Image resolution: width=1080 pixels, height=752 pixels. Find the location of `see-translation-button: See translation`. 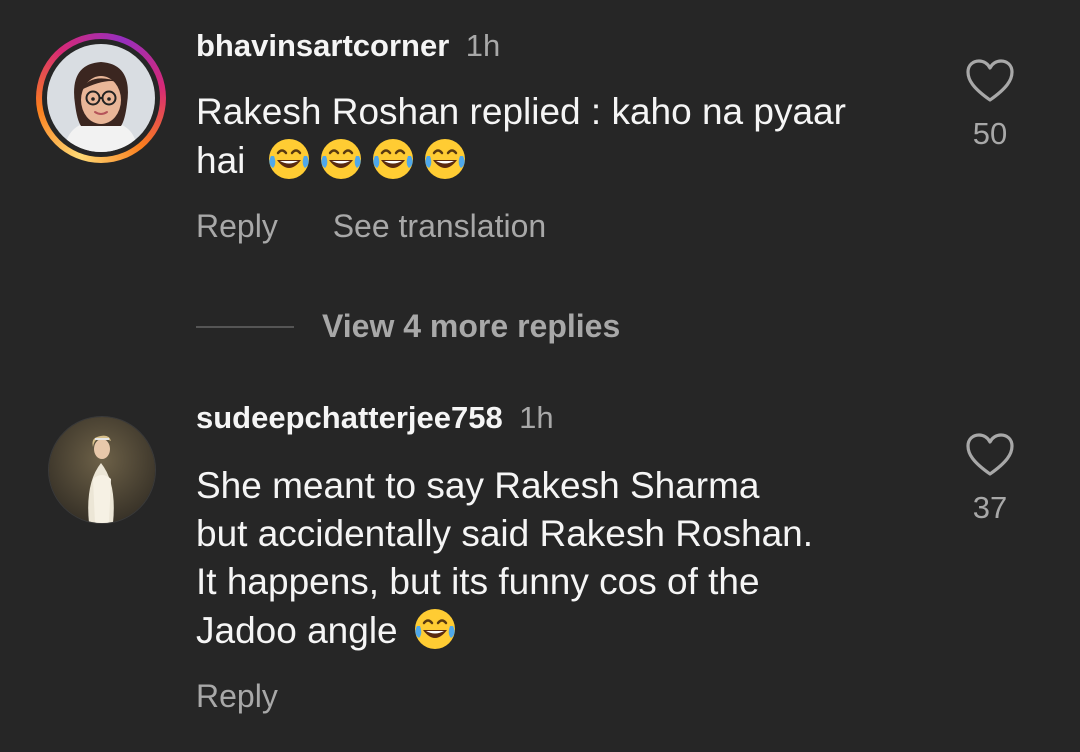

see-translation-button: See translation is located at coordinates (439, 226).